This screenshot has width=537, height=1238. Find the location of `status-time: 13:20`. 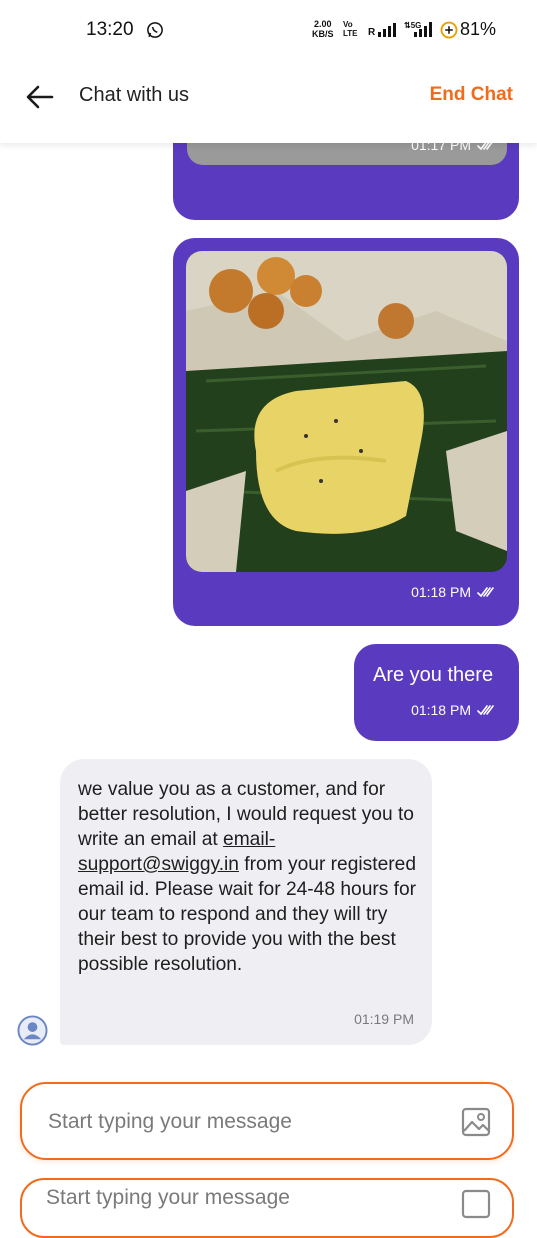

status-time: 13:20 is located at coordinates (110, 29).